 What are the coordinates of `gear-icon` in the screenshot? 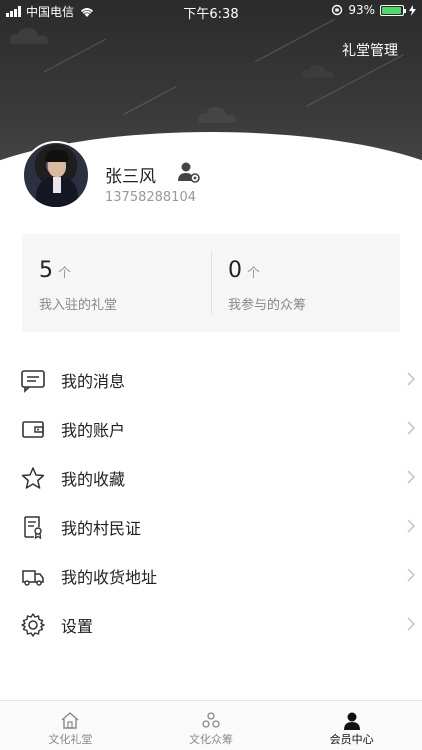 It's located at (33, 625).